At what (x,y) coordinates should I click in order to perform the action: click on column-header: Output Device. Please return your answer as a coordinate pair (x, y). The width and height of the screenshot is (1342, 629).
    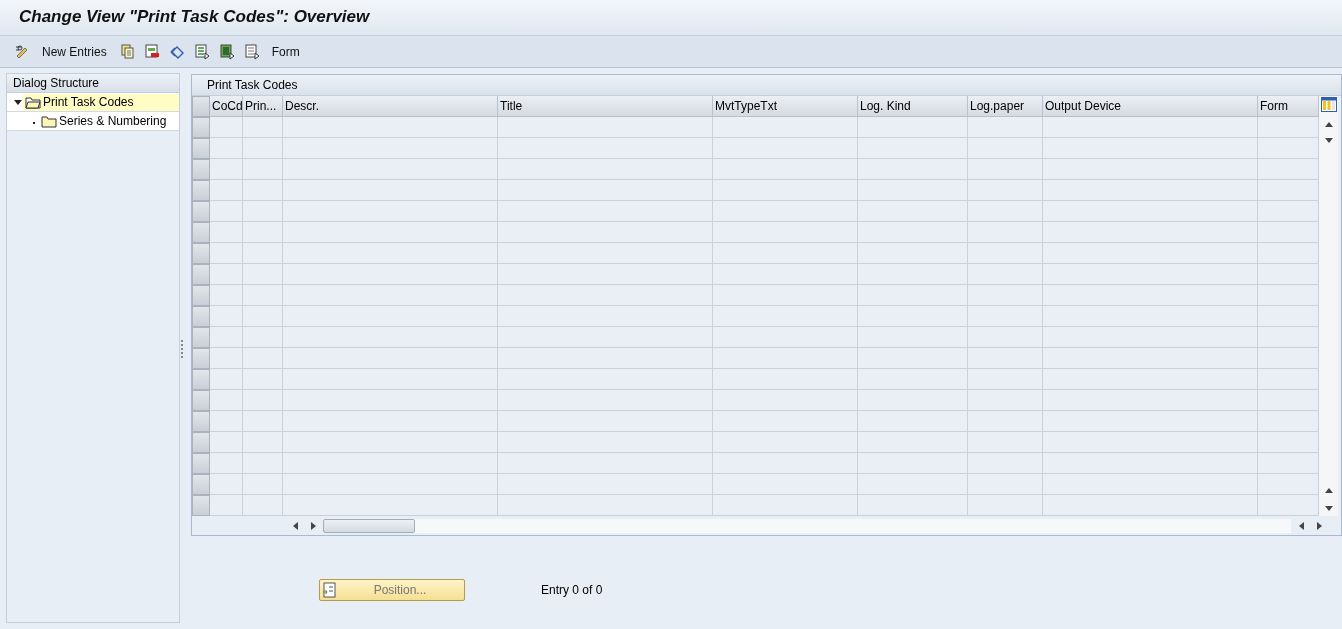
    Looking at the image, I should click on (1150, 106).